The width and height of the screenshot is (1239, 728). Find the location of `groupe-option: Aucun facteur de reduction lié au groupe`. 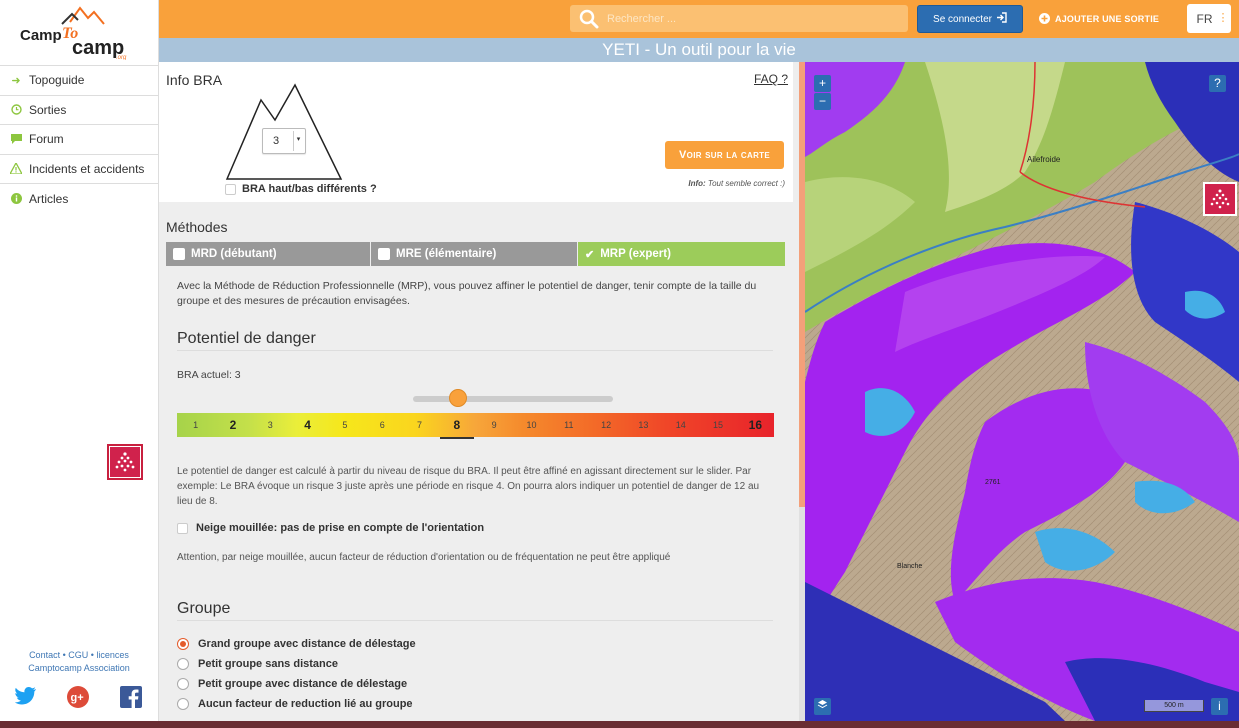

groupe-option: Aucun facteur de reduction lié au groupe is located at coordinates (295, 704).